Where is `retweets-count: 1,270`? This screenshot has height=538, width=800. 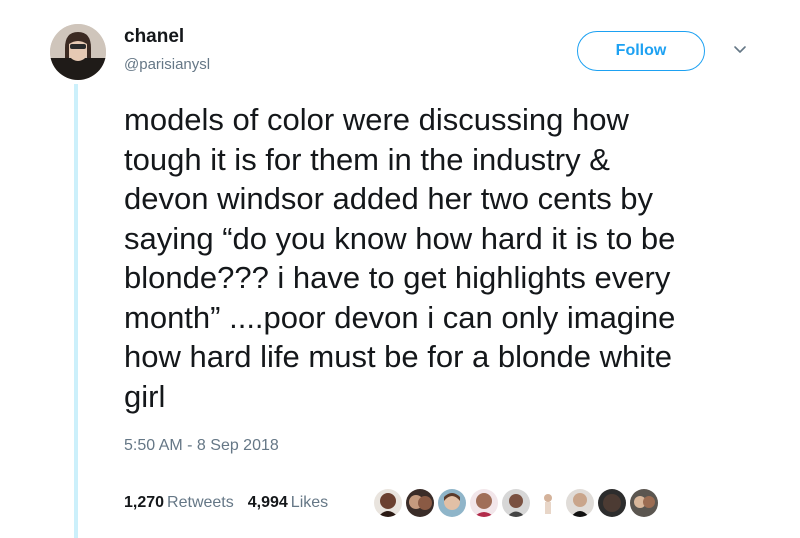 retweets-count: 1,270 is located at coordinates (144, 502).